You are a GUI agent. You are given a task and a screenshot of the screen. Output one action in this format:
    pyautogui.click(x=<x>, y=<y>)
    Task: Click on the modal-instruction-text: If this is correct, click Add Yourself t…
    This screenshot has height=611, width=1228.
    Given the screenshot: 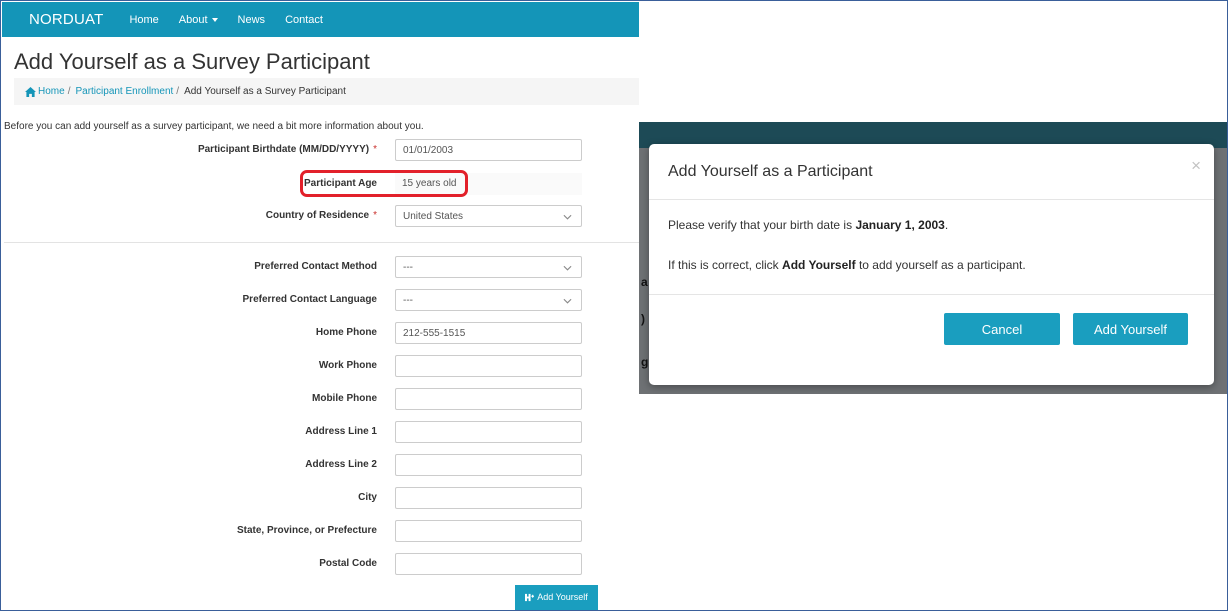 What is the action you would take?
    pyautogui.click(x=847, y=265)
    